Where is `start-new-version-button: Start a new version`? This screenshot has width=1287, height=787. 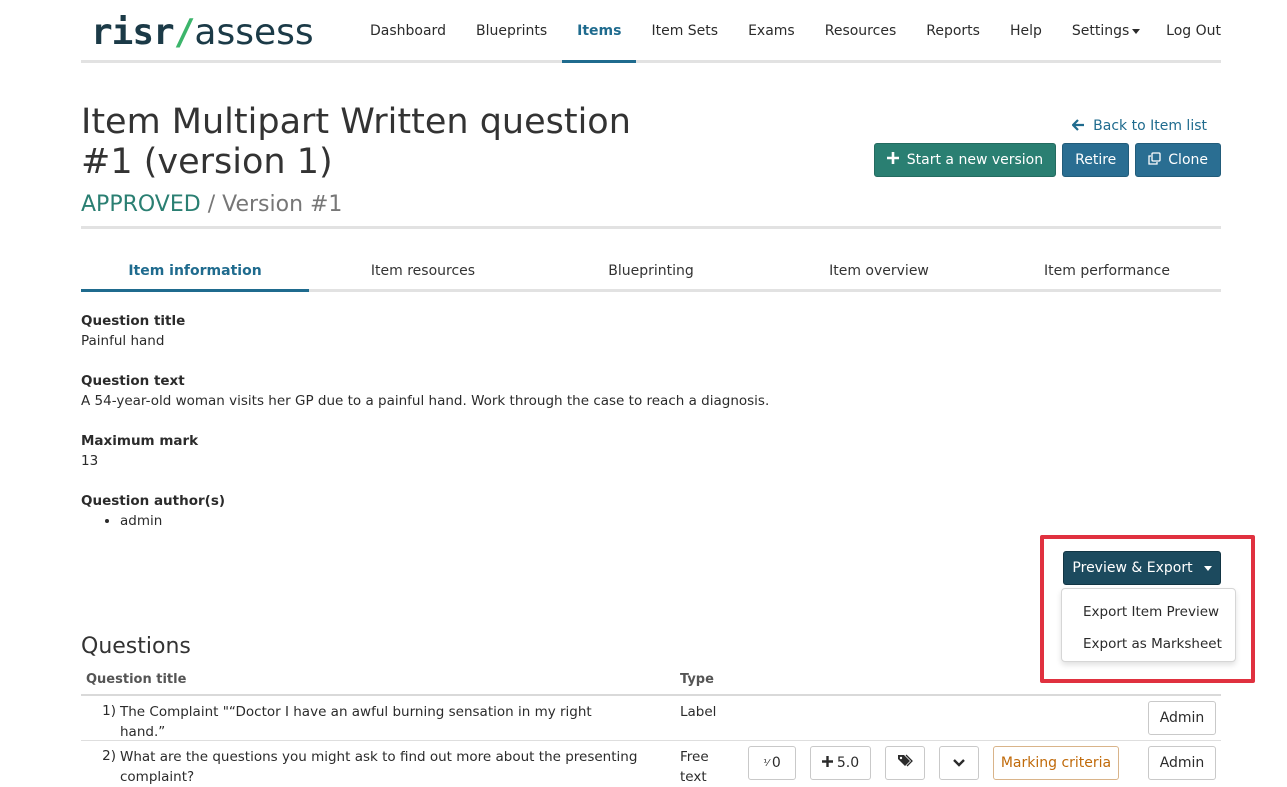 start-new-version-button: Start a new version is located at coordinates (965, 160).